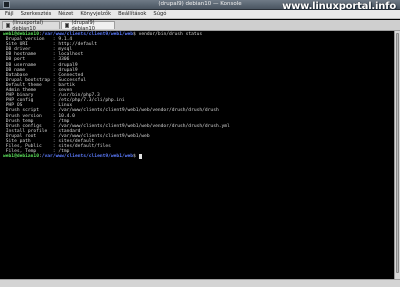 The height and width of the screenshot is (287, 400). I want to click on prompt-command: $ vendor/bin/drush status, so click(168, 34).